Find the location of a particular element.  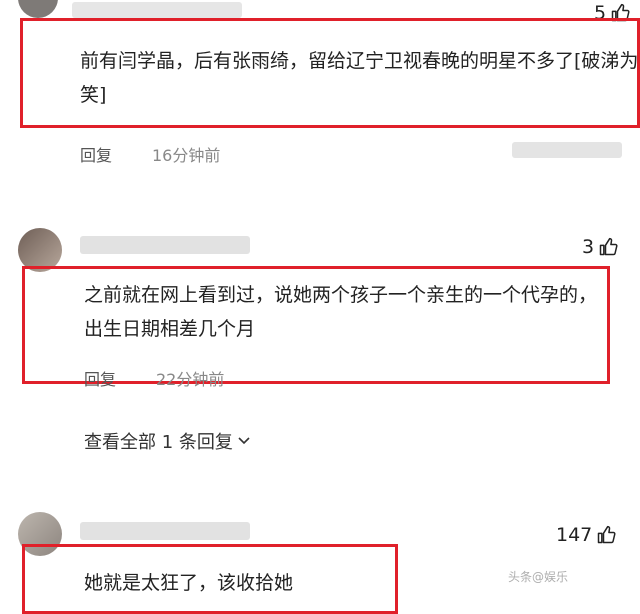

like-count: 147 is located at coordinates (574, 535).